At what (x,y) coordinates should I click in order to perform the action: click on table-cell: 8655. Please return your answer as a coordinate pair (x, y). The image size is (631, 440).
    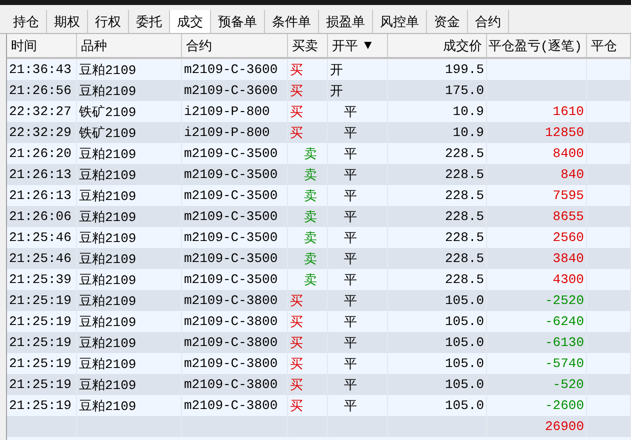
    Looking at the image, I should click on (537, 216).